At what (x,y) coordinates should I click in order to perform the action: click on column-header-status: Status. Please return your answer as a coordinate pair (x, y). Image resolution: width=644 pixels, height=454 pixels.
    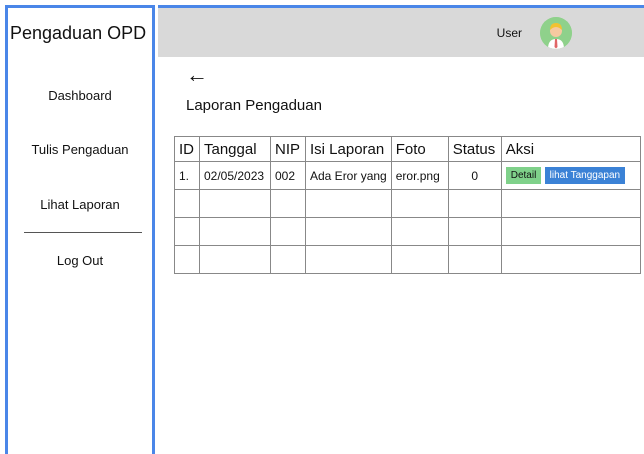
    Looking at the image, I should click on (474, 149).